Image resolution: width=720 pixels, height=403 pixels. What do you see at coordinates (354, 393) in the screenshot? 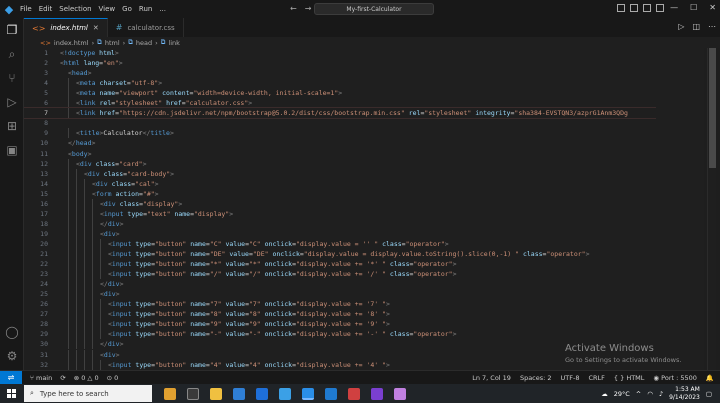
I see `chrome-icon` at bounding box center [354, 393].